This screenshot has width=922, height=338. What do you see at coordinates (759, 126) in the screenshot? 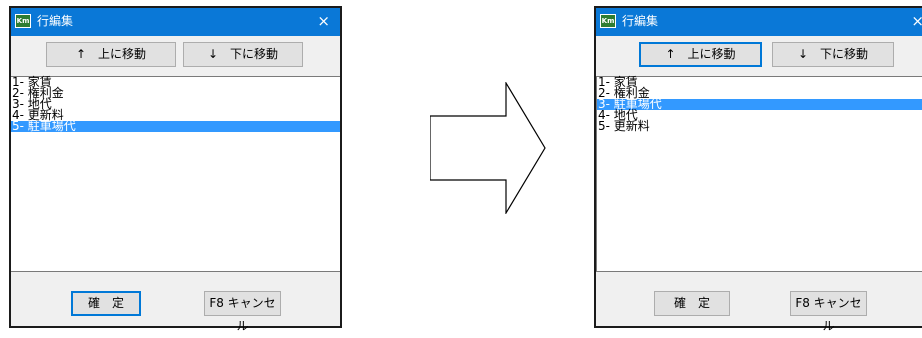
I see `list-item: 5- 更新料` at bounding box center [759, 126].